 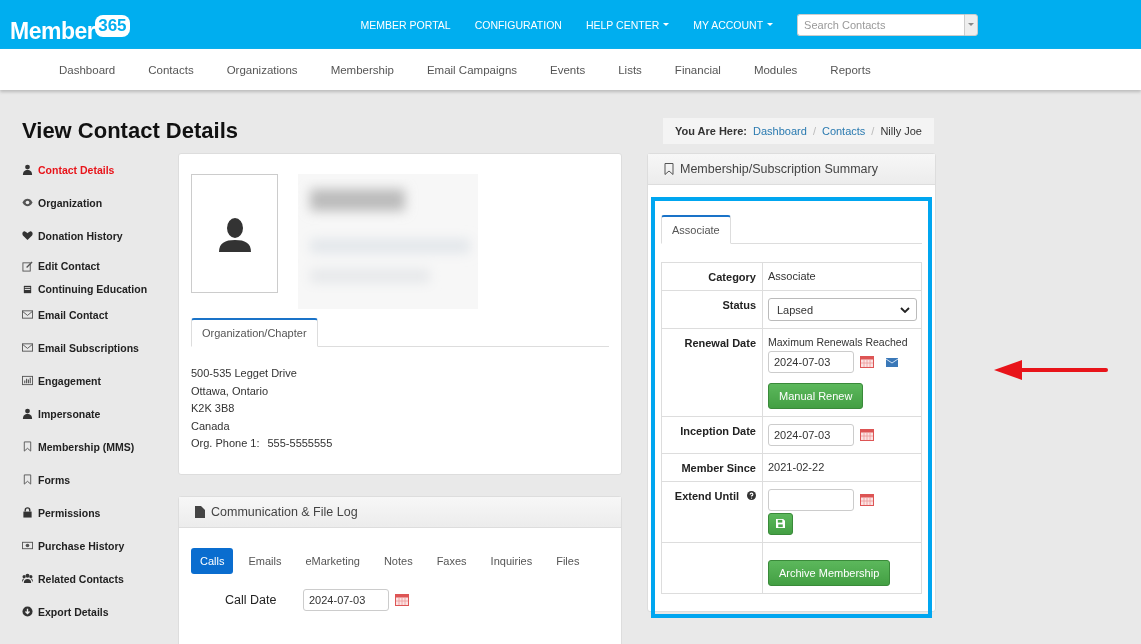 I want to click on sidebar-item: Engagement, so click(x=100, y=380).